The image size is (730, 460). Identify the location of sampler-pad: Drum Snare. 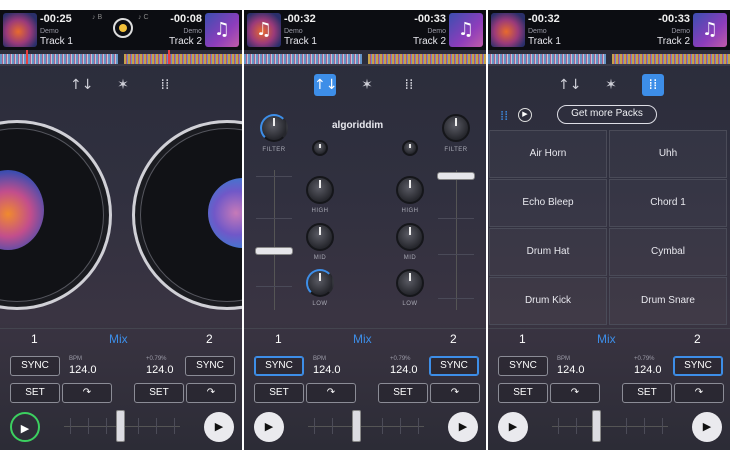
(668, 301).